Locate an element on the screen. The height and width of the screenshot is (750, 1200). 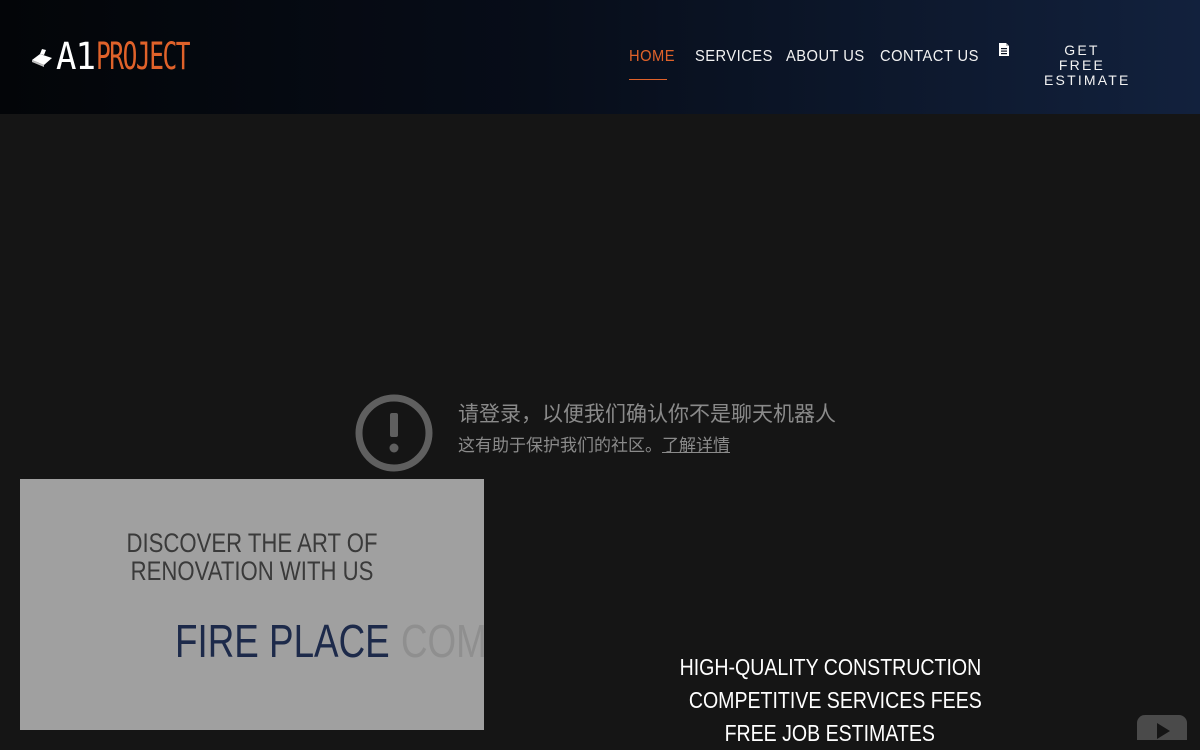
notice-text: 请登录，以便我们确认你不是聊天机器人 这有助于保护我们的社区。了解详情 is located at coordinates (647, 437).